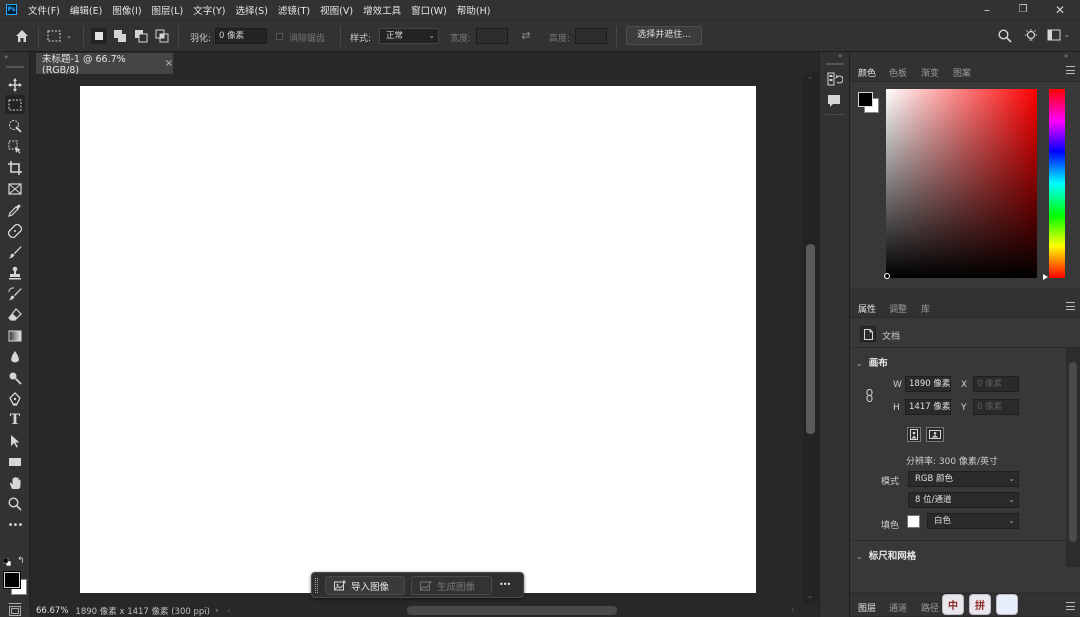  Describe the element at coordinates (228, 610) in the screenshot. I see `hscroll-left-icon: ‹` at that location.